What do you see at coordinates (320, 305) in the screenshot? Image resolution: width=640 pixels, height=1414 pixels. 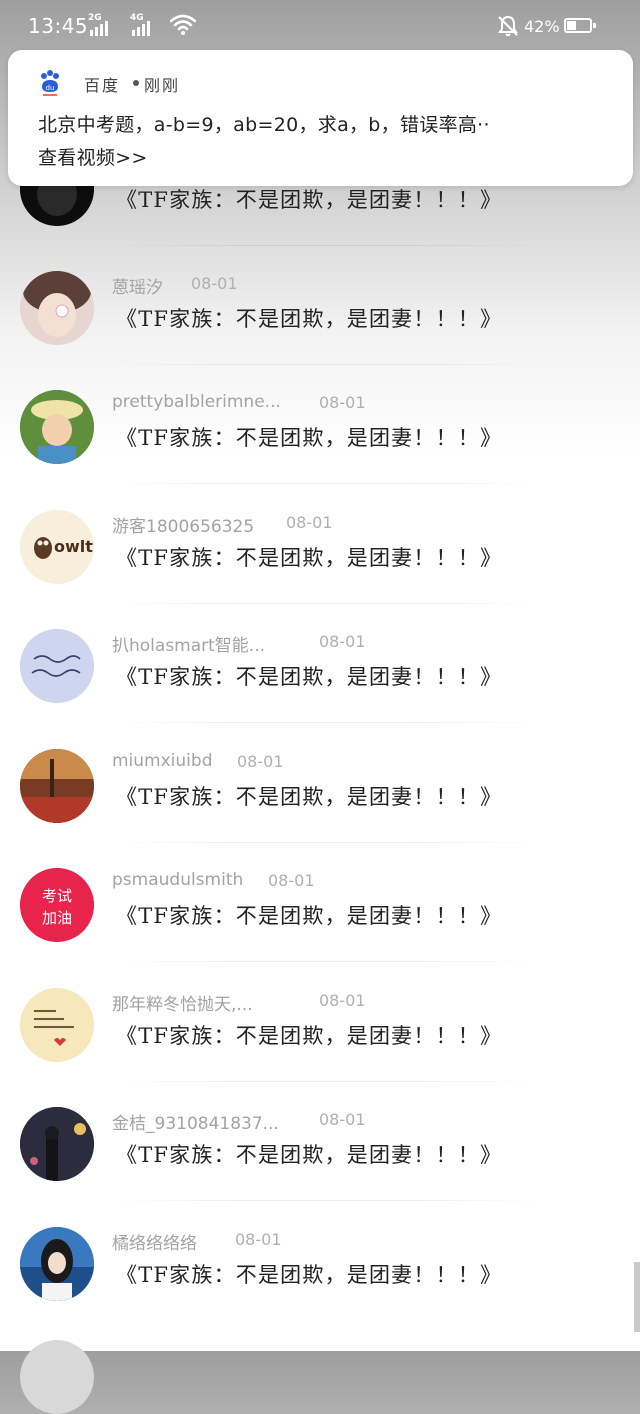 I see `comment-item: 蒽瑶汐 08-01 《TF家族：不是团欺，是团妻！！！》` at bounding box center [320, 305].